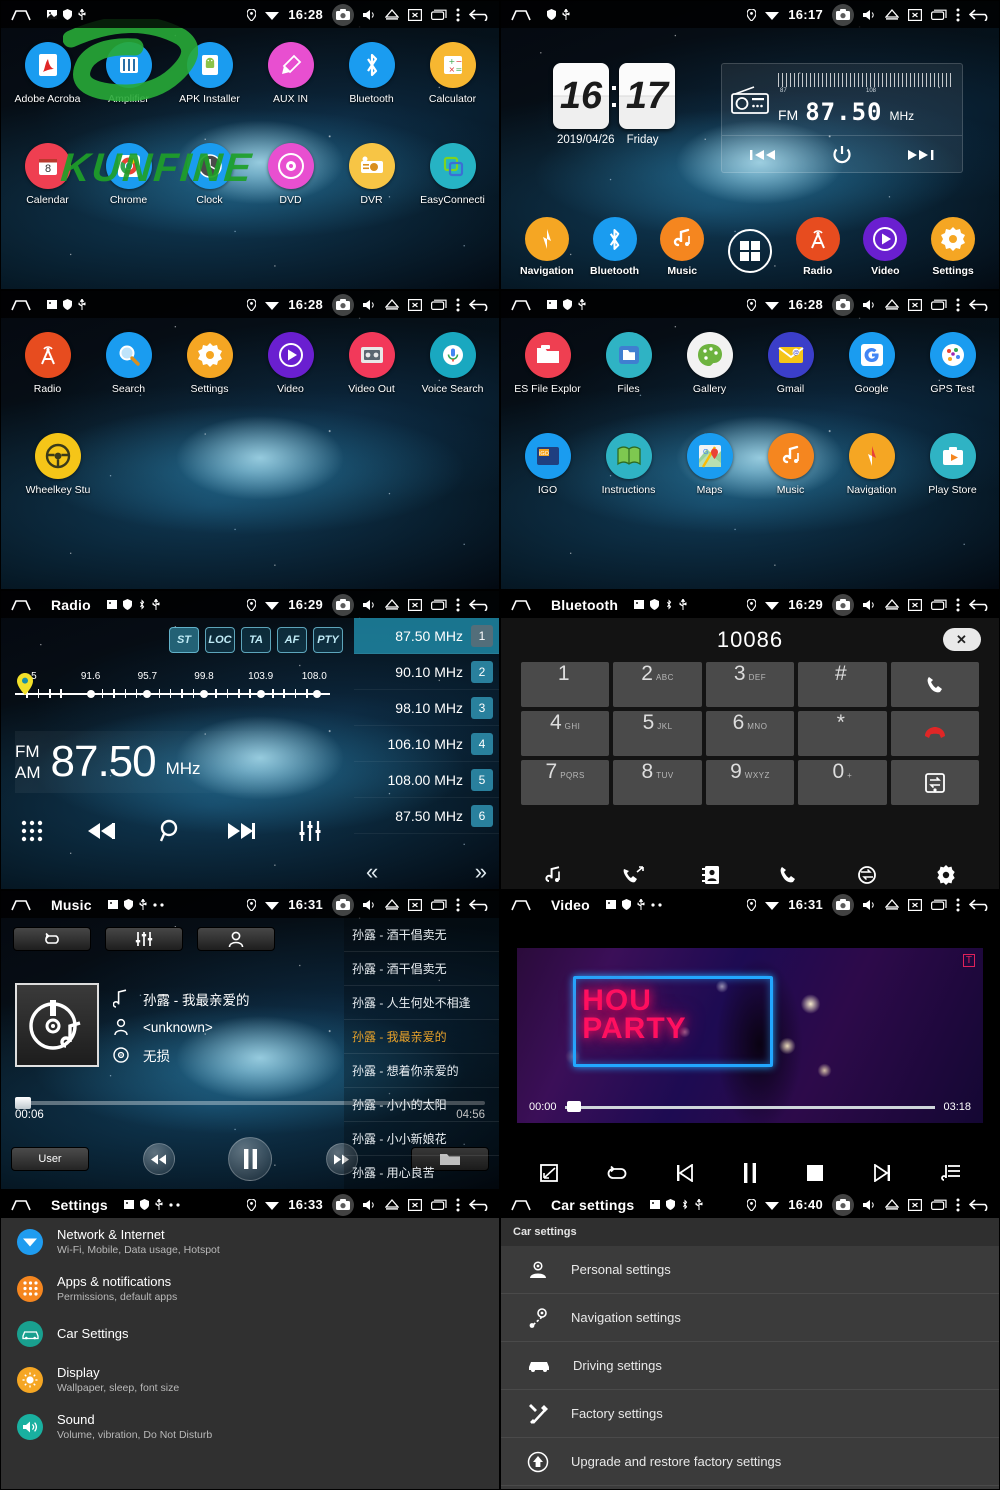 The width and height of the screenshot is (1000, 1490). I want to click on app-adobe-acrobat: Adobe Acroba, so click(48, 73).